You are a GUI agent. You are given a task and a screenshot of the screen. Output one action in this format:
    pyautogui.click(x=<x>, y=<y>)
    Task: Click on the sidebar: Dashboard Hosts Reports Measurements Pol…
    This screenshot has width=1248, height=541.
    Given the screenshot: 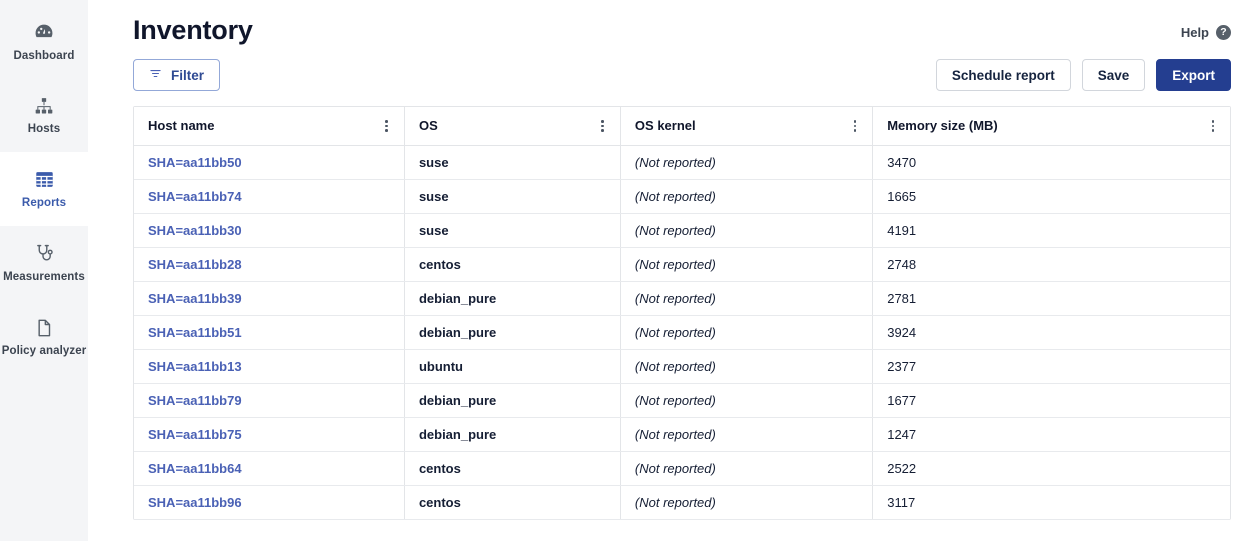 What is the action you would take?
    pyautogui.click(x=44, y=270)
    